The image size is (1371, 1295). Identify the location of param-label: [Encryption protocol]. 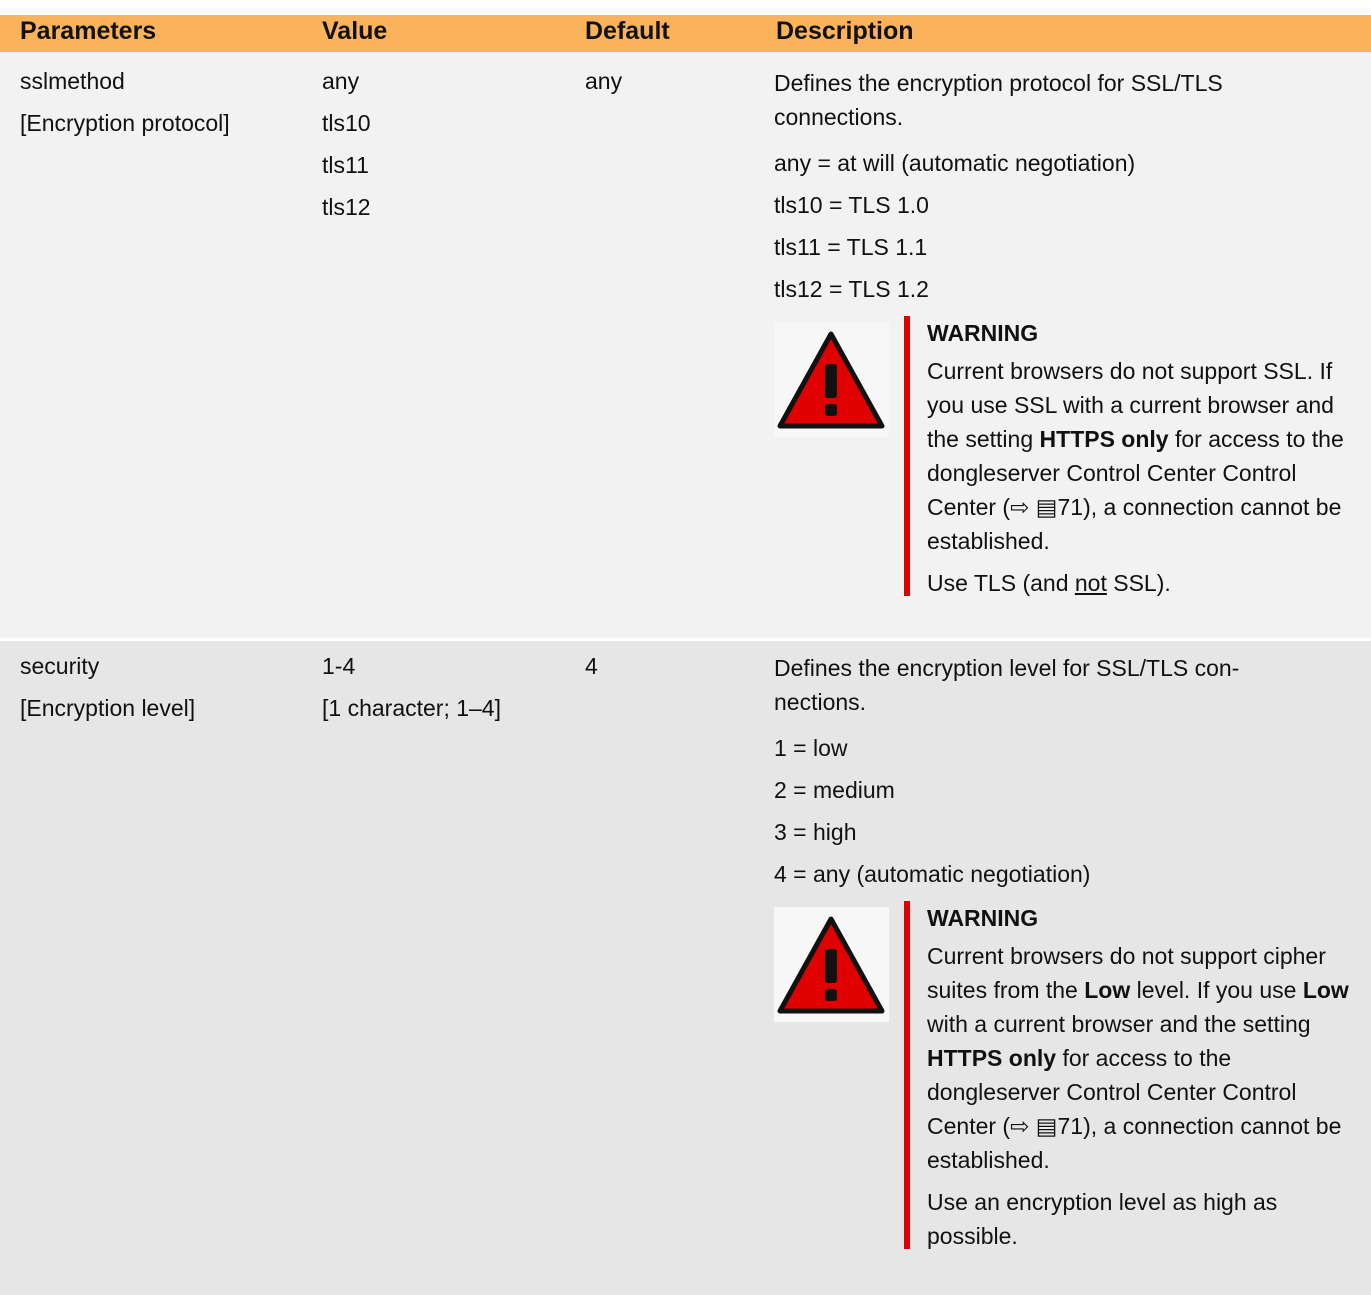
(125, 123).